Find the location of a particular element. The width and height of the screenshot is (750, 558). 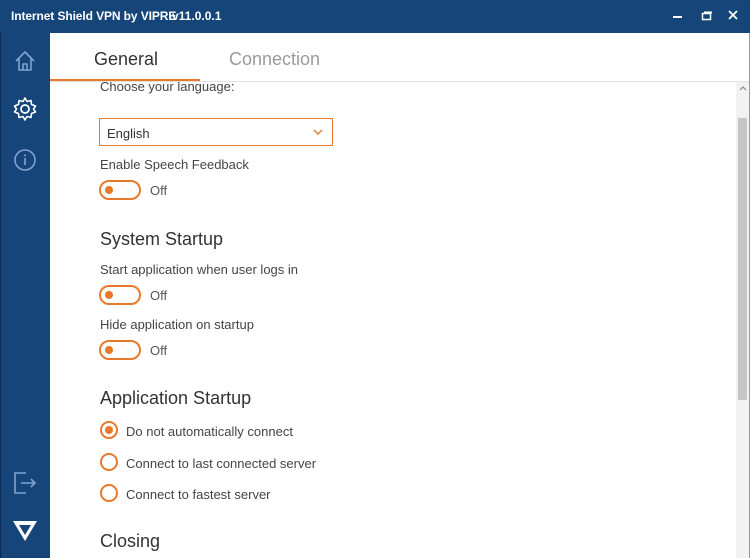

vipre-logo-icon is located at coordinates (25, 531).